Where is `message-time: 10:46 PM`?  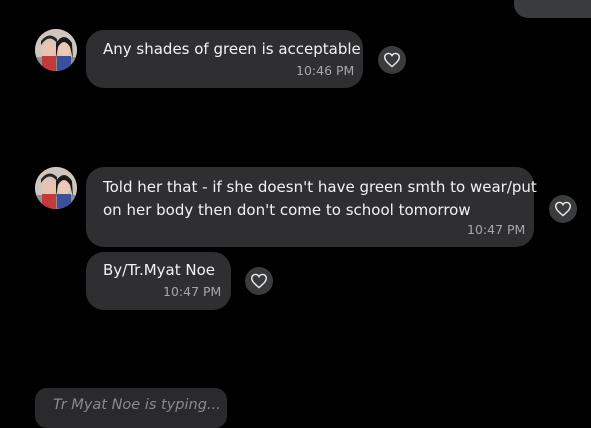 message-time: 10:46 PM is located at coordinates (325, 70).